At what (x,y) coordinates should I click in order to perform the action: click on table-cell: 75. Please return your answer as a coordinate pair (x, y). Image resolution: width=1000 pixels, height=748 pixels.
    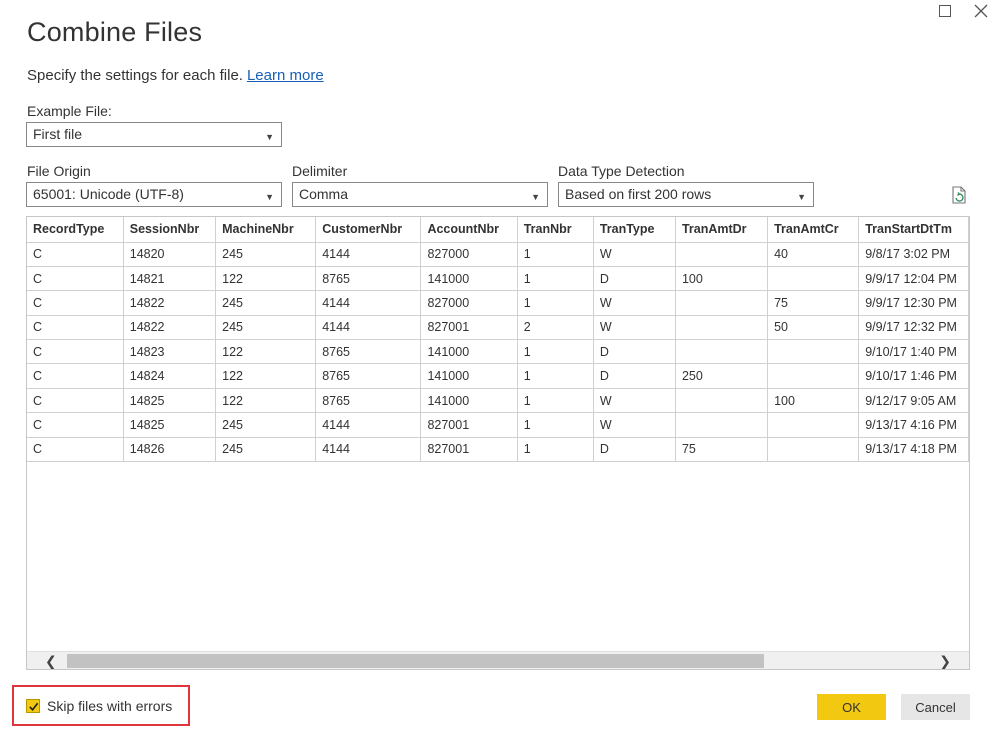
    Looking at the image, I should click on (722, 450).